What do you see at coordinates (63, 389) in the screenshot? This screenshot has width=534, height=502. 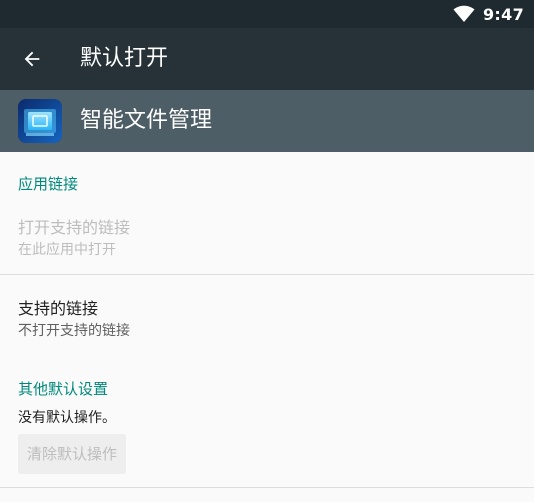 I see `section-header-other-defaults: 其他默认设置` at bounding box center [63, 389].